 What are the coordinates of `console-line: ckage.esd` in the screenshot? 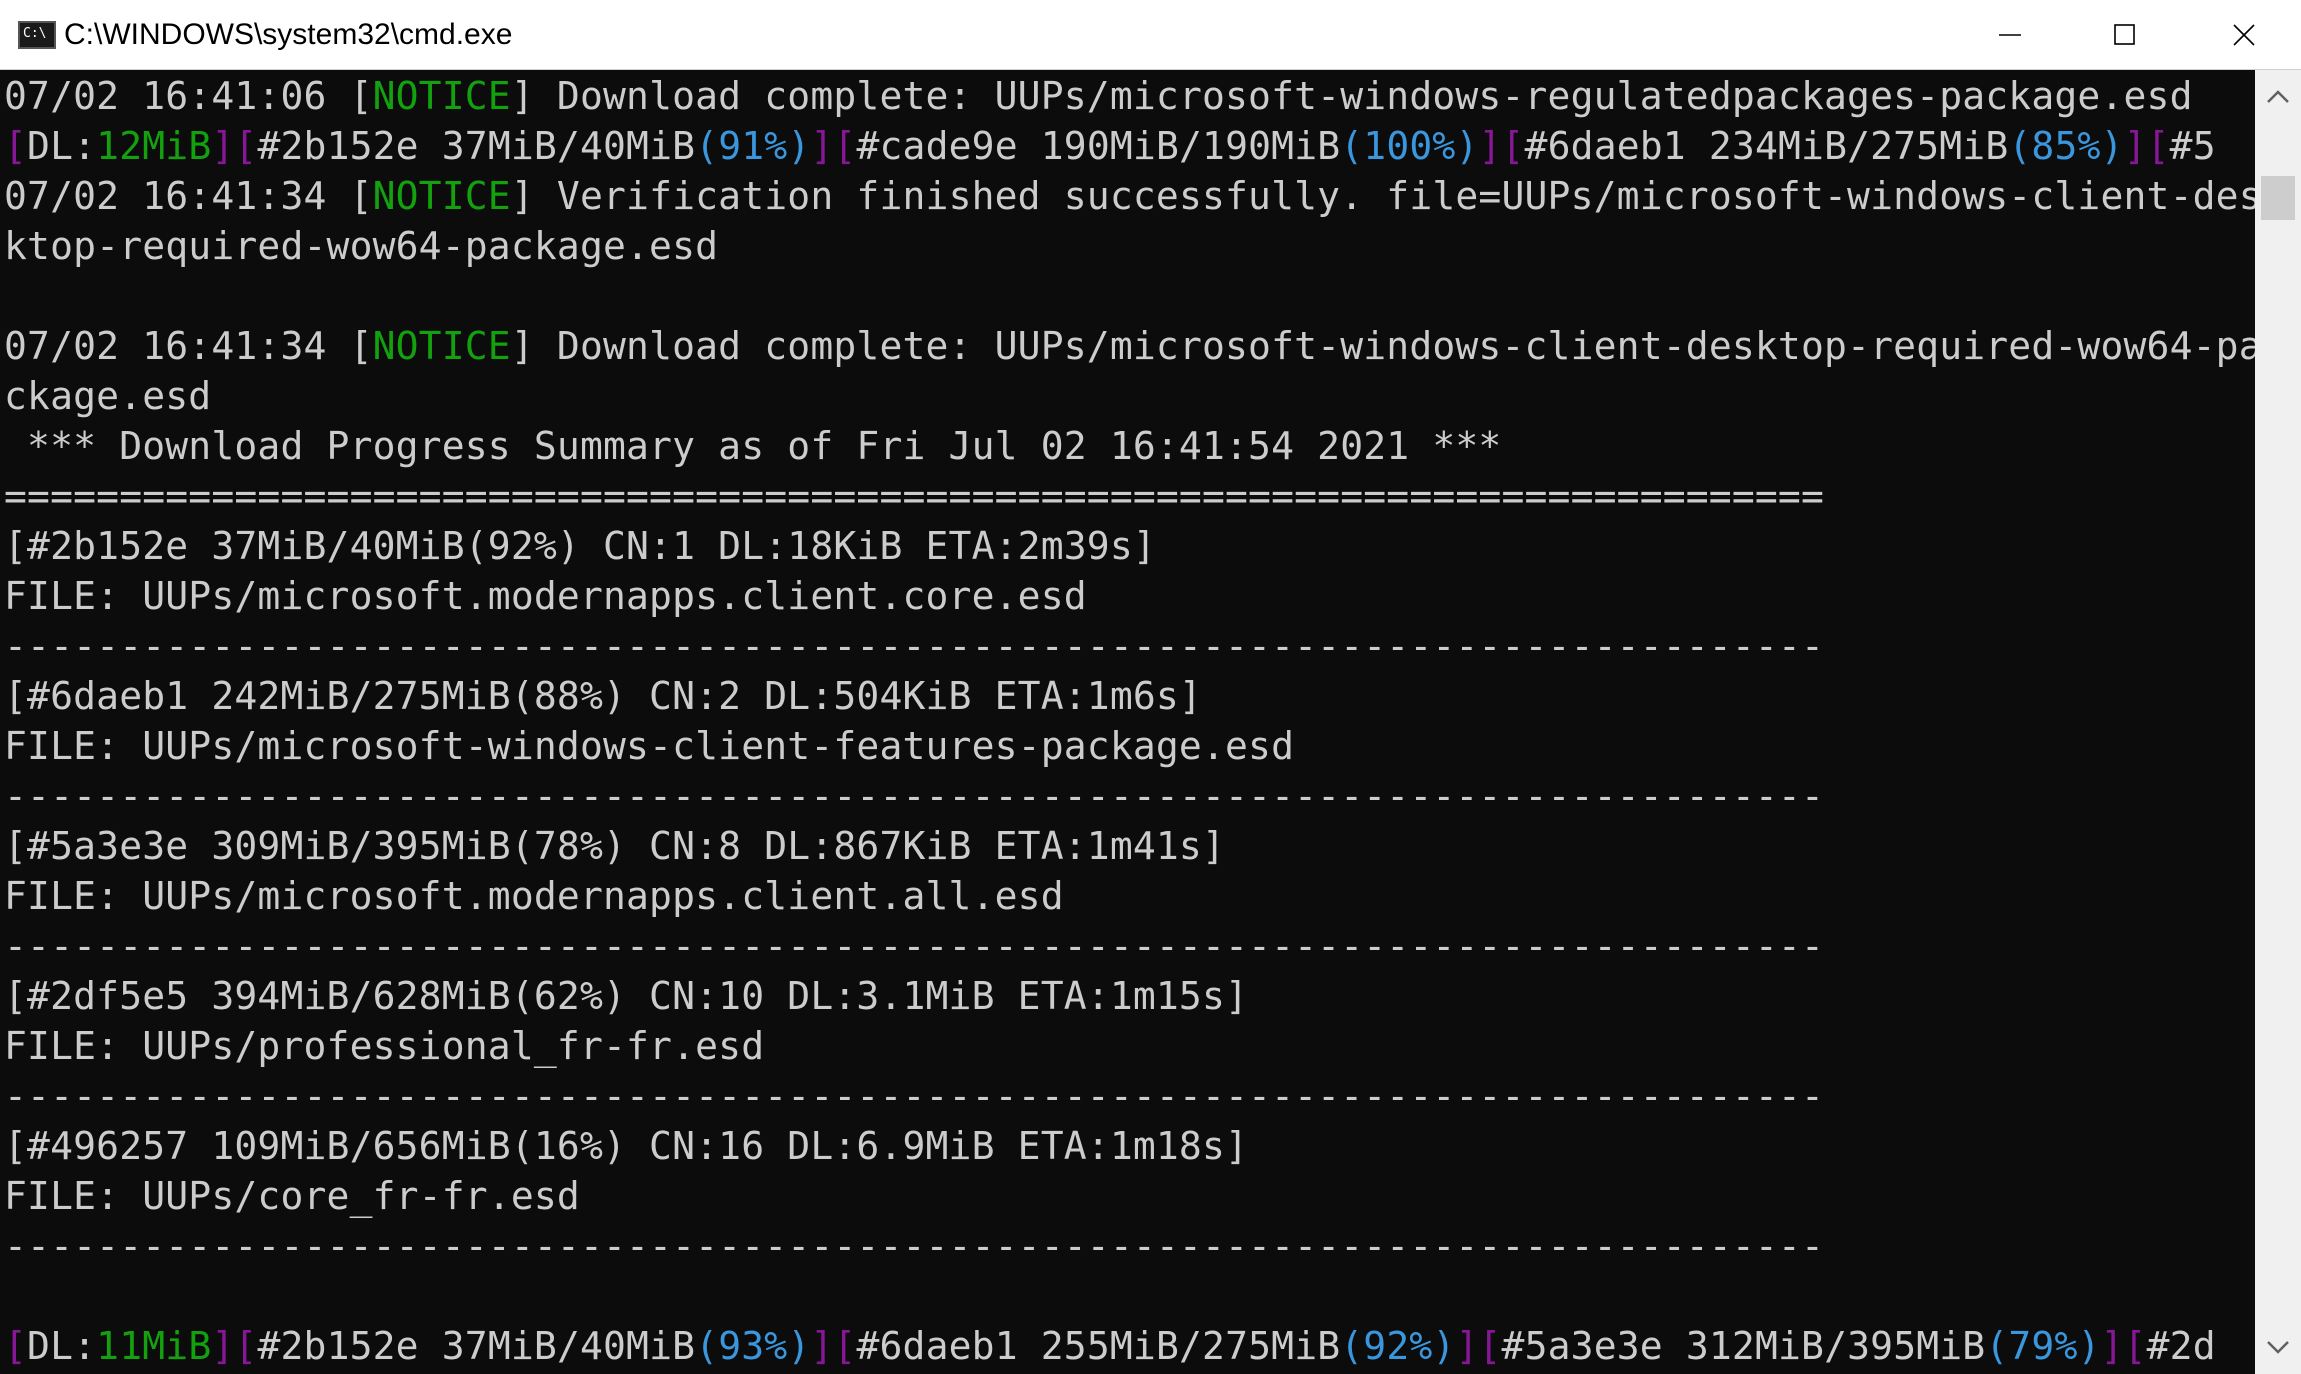 It's located at (107, 396).